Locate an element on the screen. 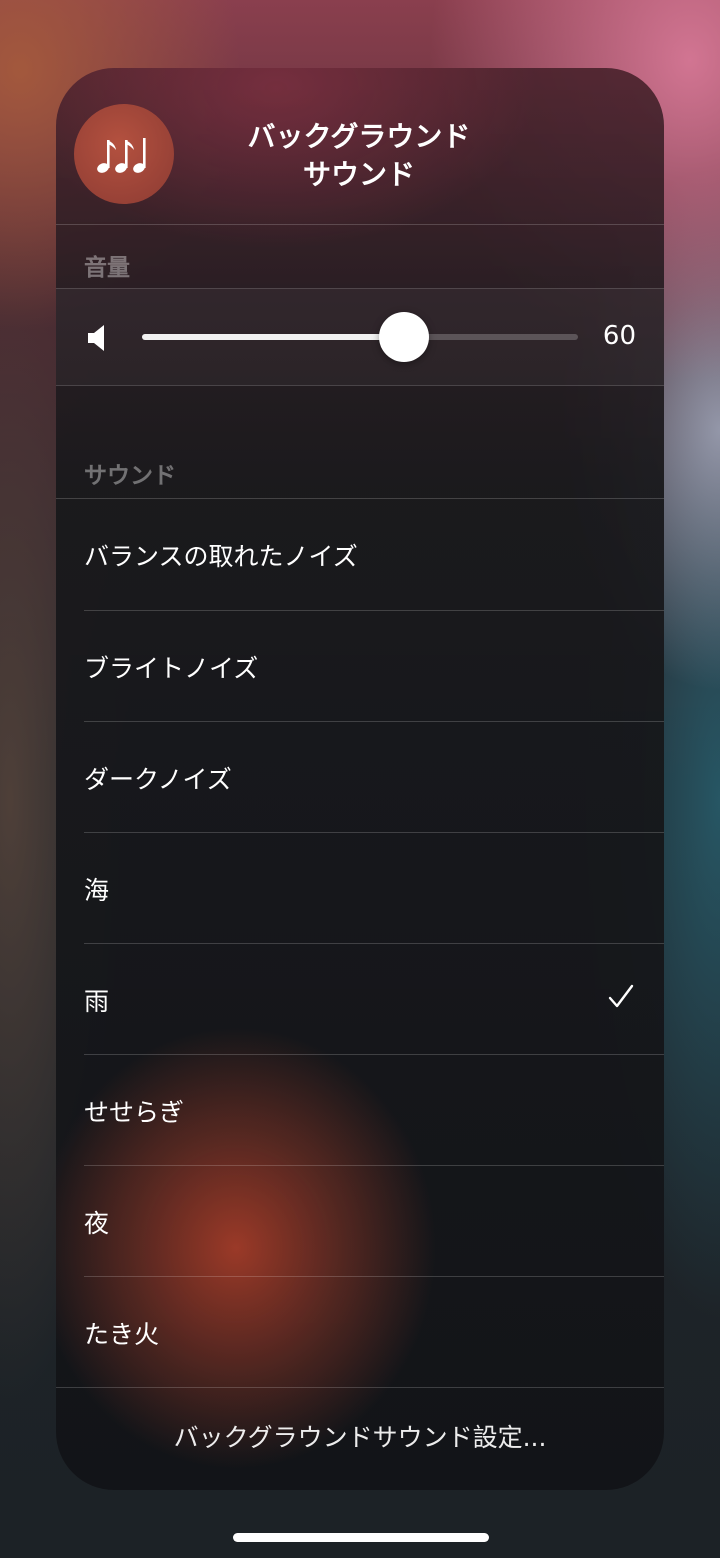  sound-item-label: 雨 is located at coordinates (97, 1001).